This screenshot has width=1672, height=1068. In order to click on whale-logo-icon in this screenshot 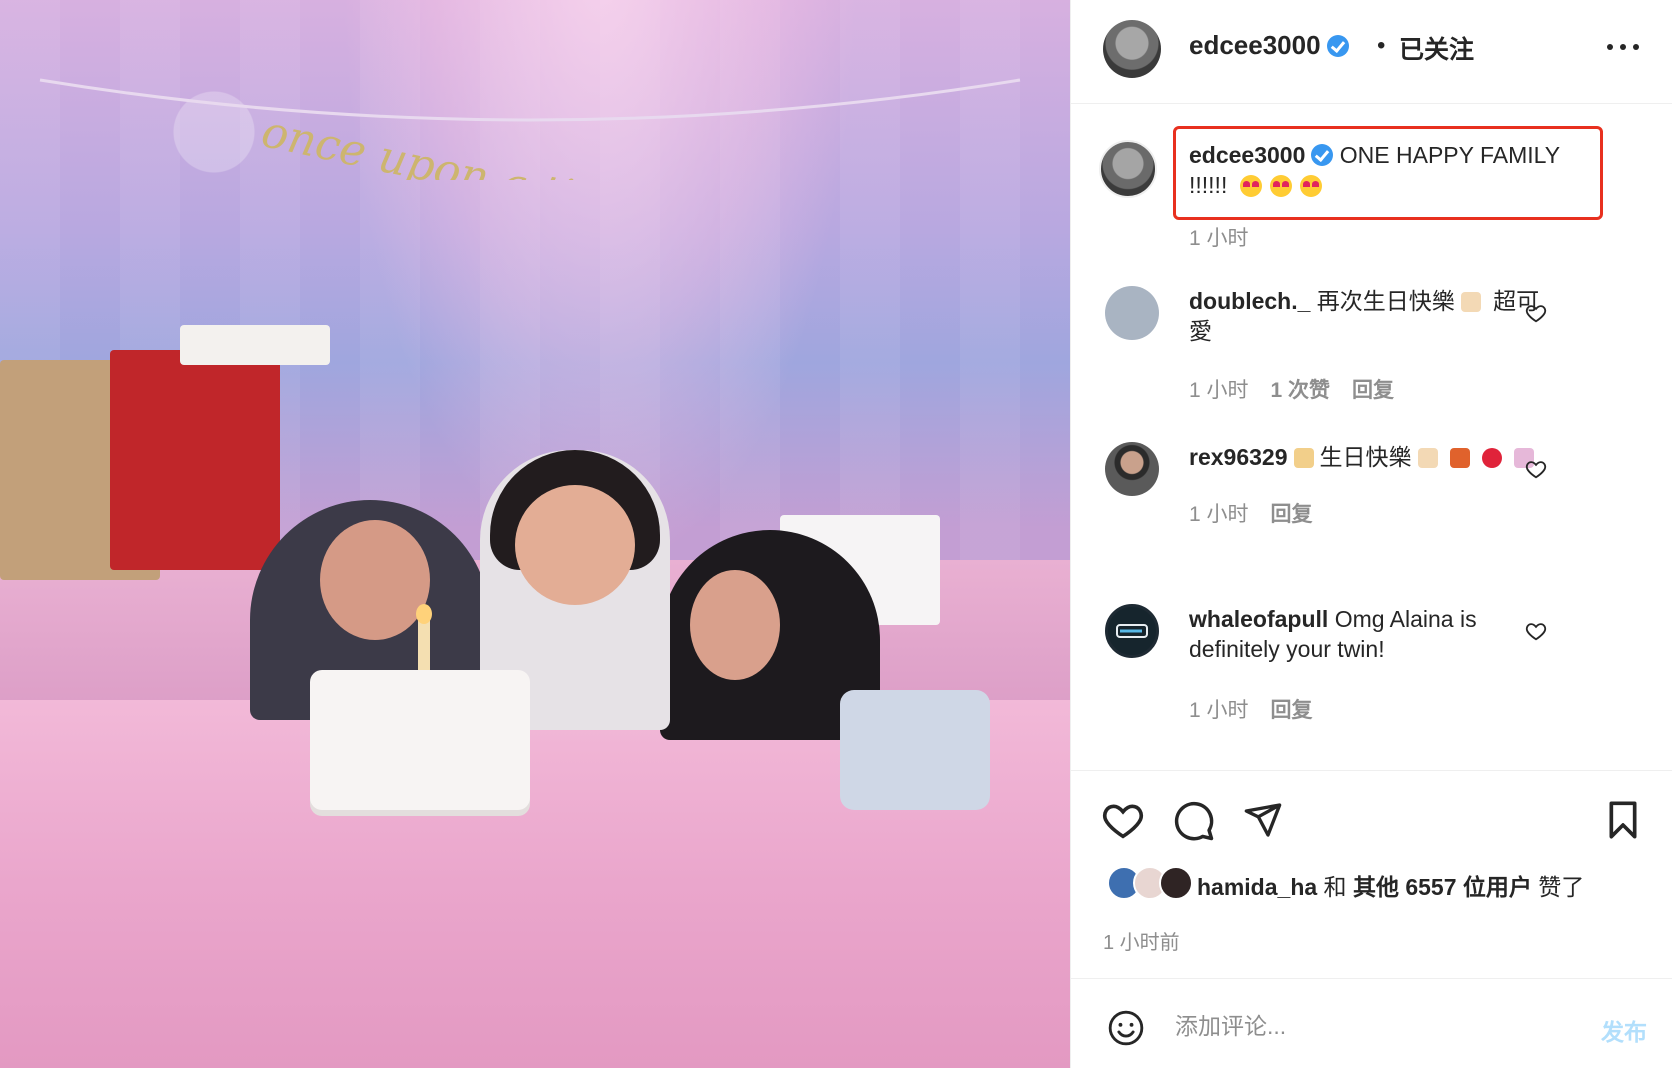, I will do `click(1132, 631)`.